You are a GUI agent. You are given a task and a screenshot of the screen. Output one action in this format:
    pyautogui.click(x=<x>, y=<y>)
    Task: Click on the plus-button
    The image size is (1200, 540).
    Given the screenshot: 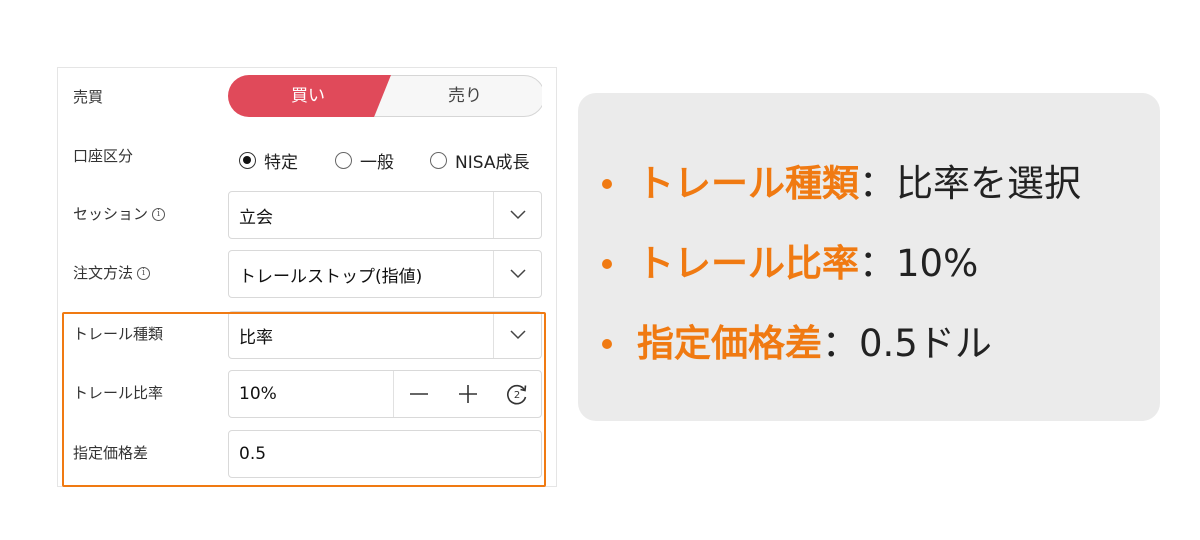 What is the action you would take?
    pyautogui.click(x=467, y=394)
    